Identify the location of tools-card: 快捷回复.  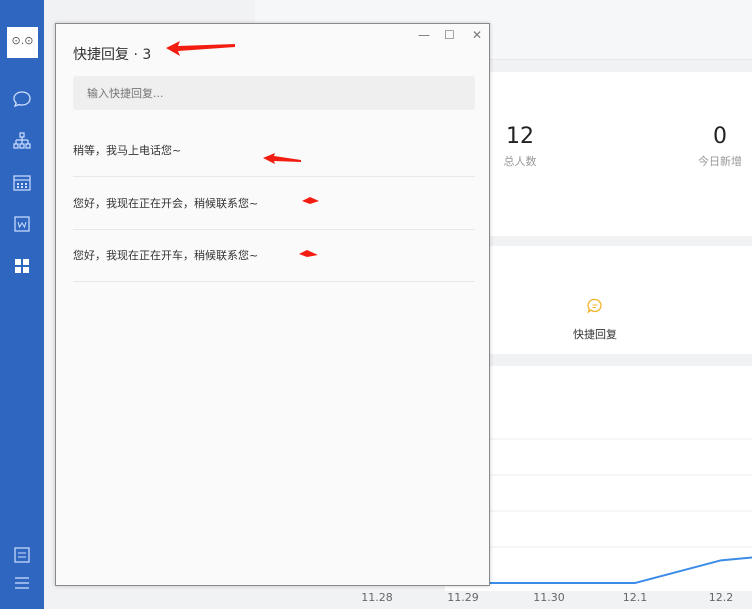
(598, 300).